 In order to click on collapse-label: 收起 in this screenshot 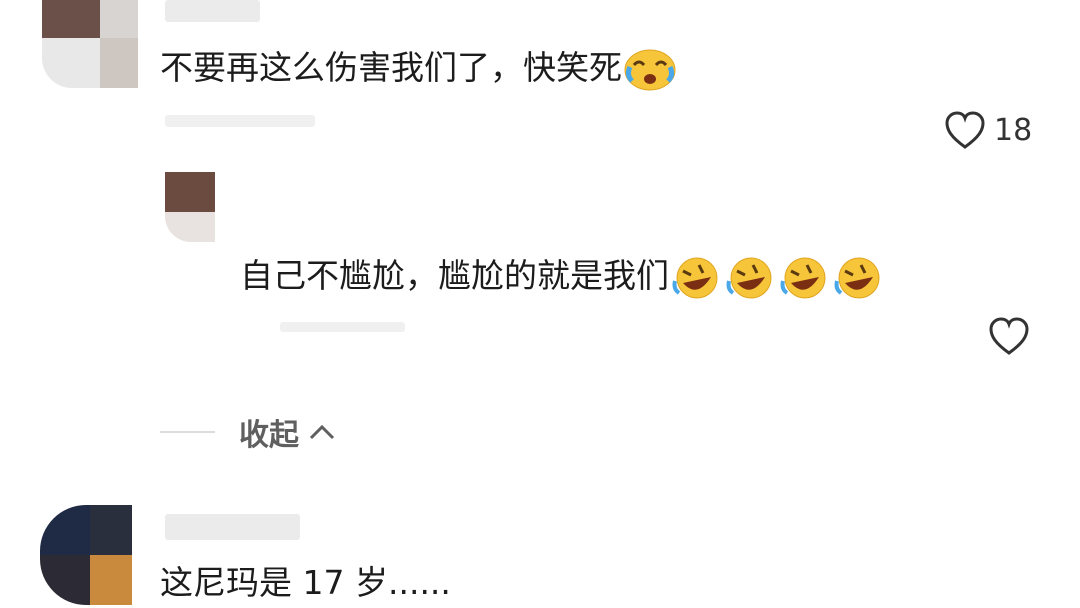, I will do `click(269, 435)`.